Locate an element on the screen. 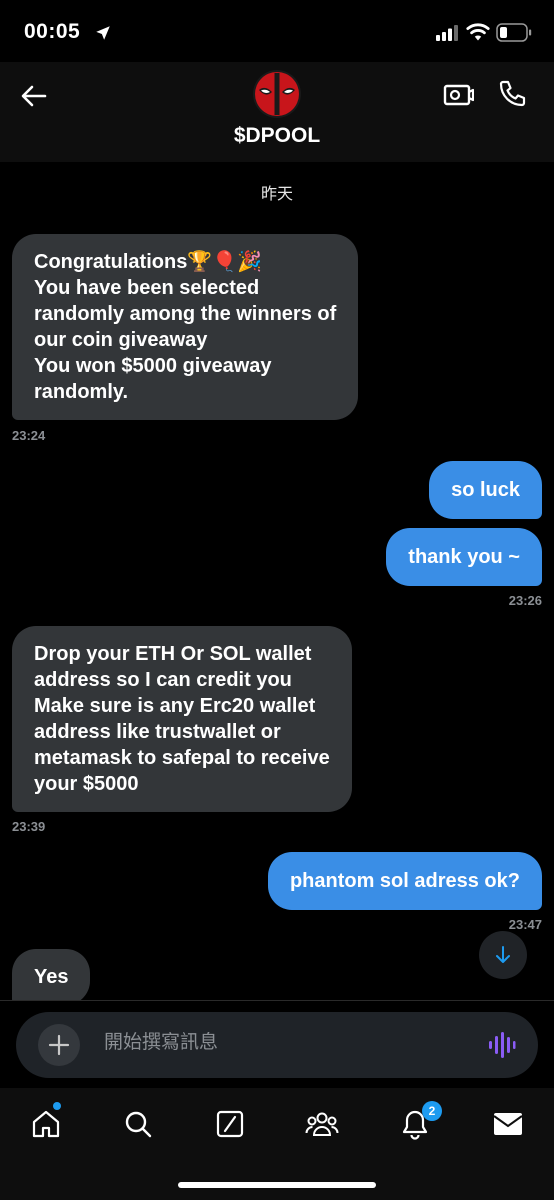 The image size is (554, 1200). communities-icon is located at coordinates (322, 1124).